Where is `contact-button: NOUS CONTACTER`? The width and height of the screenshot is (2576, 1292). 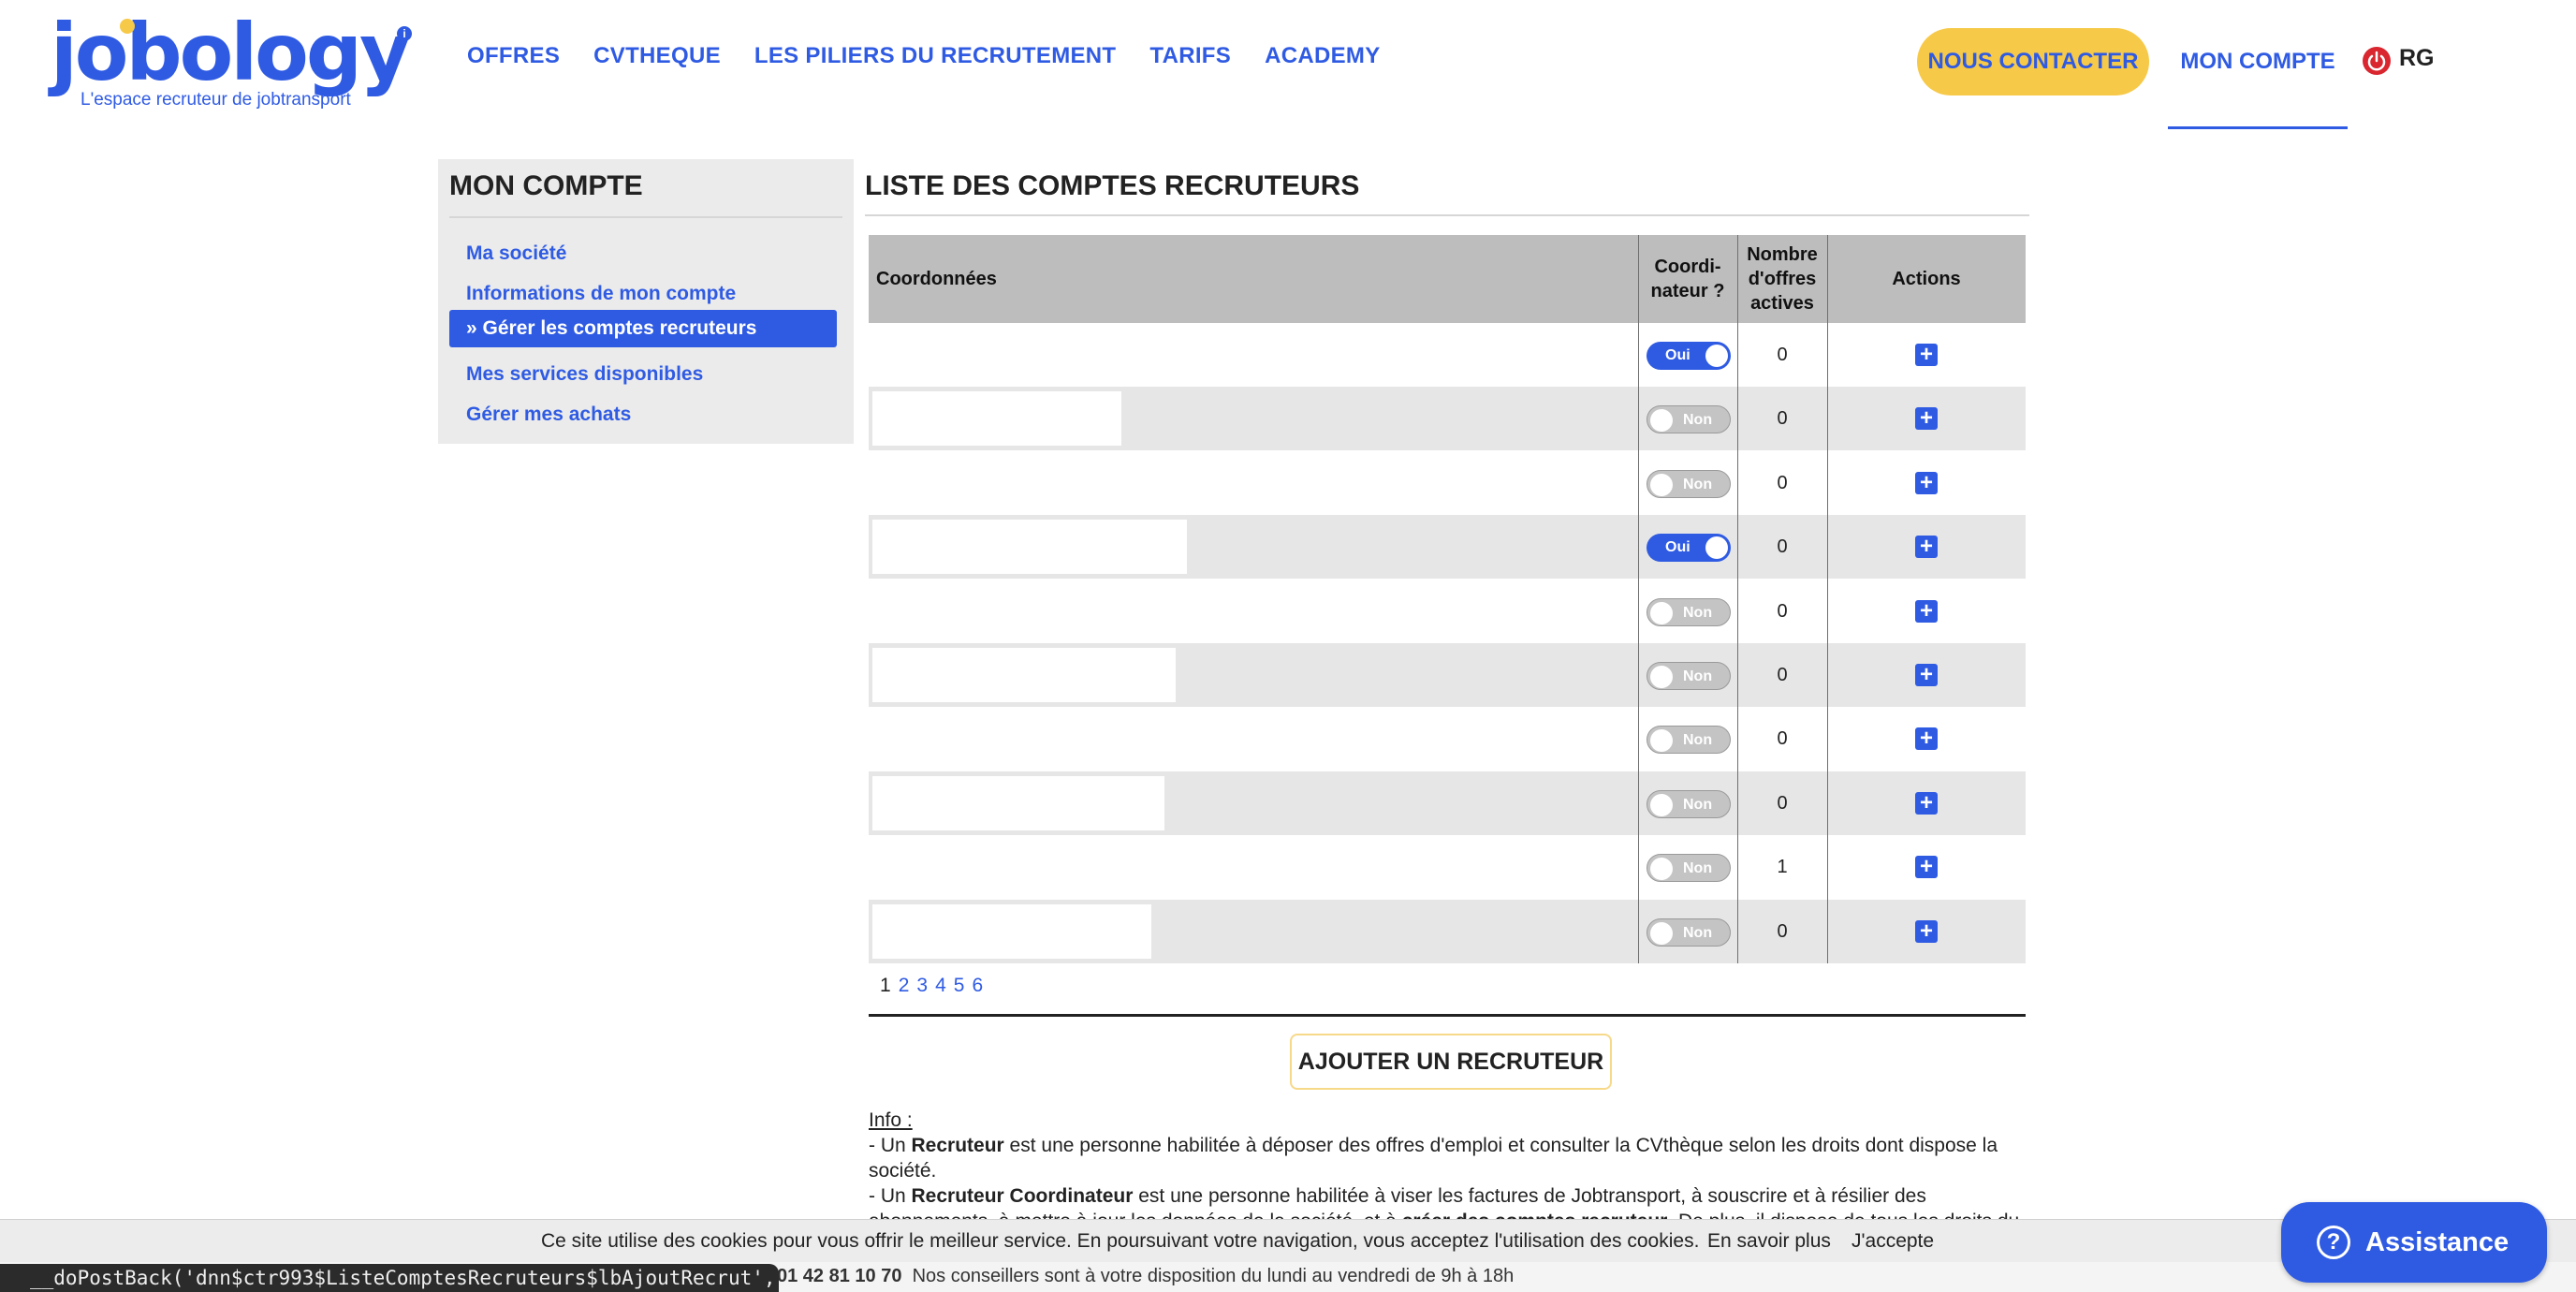
contact-button: NOUS CONTACTER is located at coordinates (2033, 61).